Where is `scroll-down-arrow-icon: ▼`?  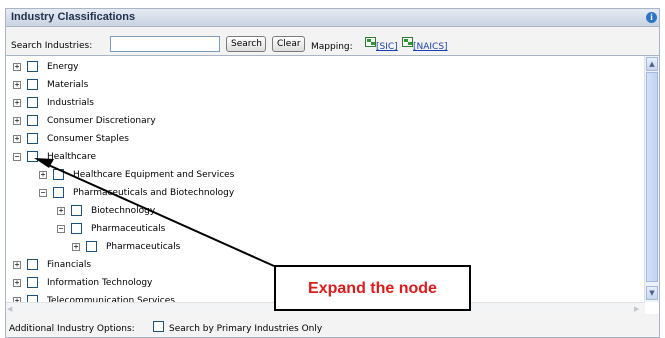
scroll-down-arrow-icon: ▼ is located at coordinates (652, 293).